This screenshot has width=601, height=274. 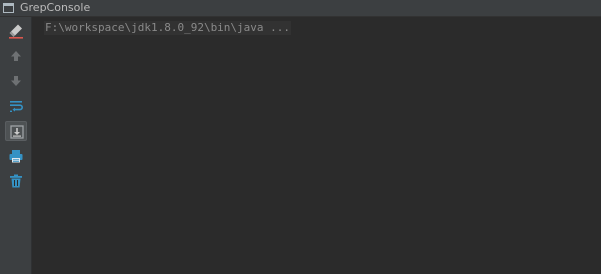 What do you see at coordinates (8, 8) in the screenshot?
I see `window-icon` at bounding box center [8, 8].